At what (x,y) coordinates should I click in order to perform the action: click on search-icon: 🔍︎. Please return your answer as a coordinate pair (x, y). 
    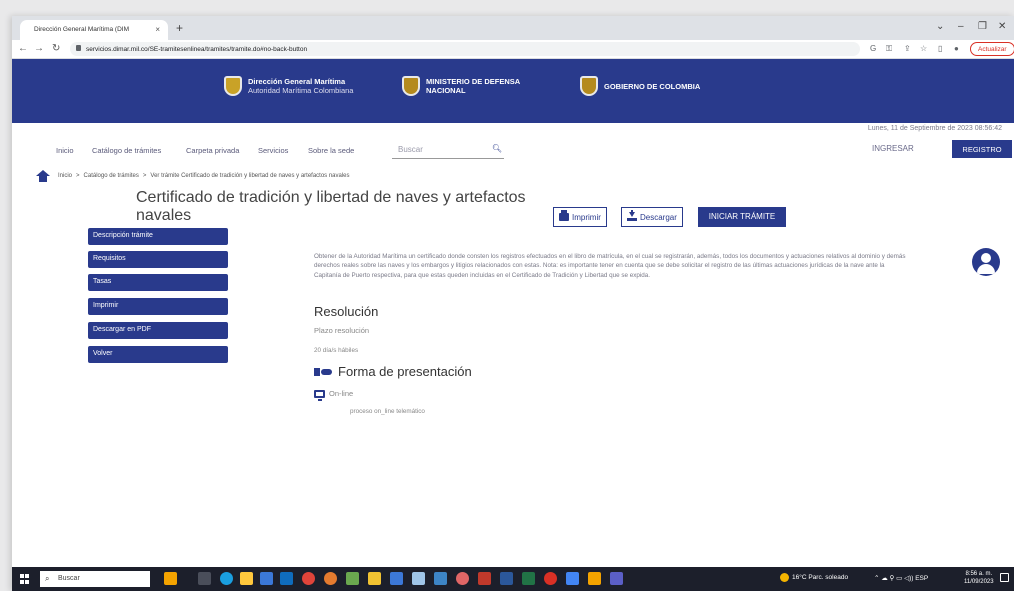
    Looking at the image, I should click on (497, 148).